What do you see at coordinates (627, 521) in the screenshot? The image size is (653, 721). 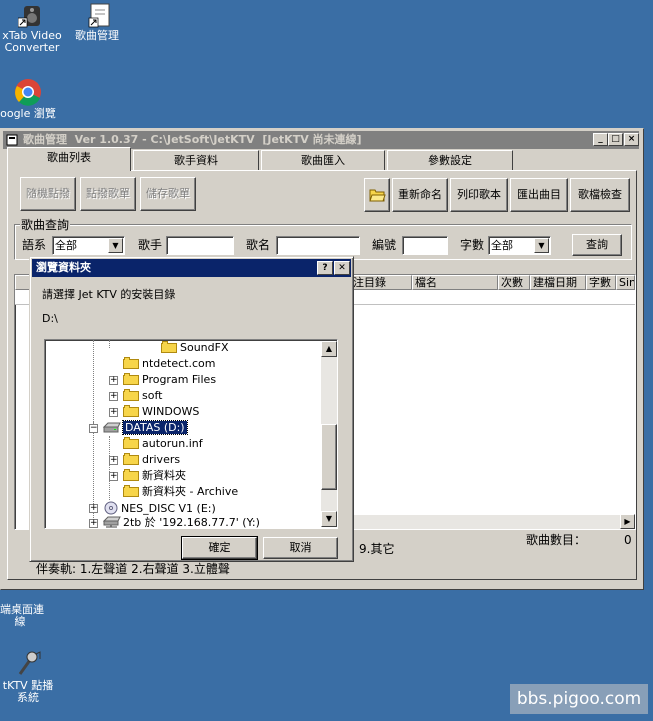 I see `scroll-right-button: ▶` at bounding box center [627, 521].